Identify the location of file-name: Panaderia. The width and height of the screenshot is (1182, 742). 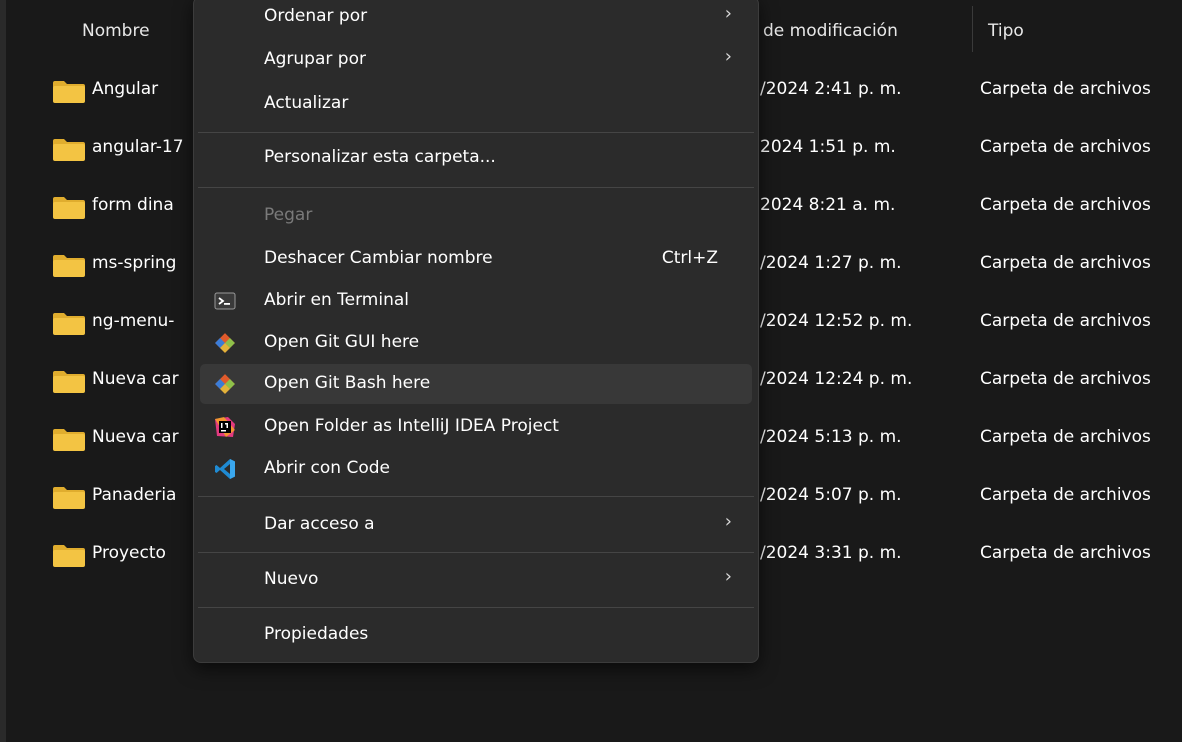
(134, 495).